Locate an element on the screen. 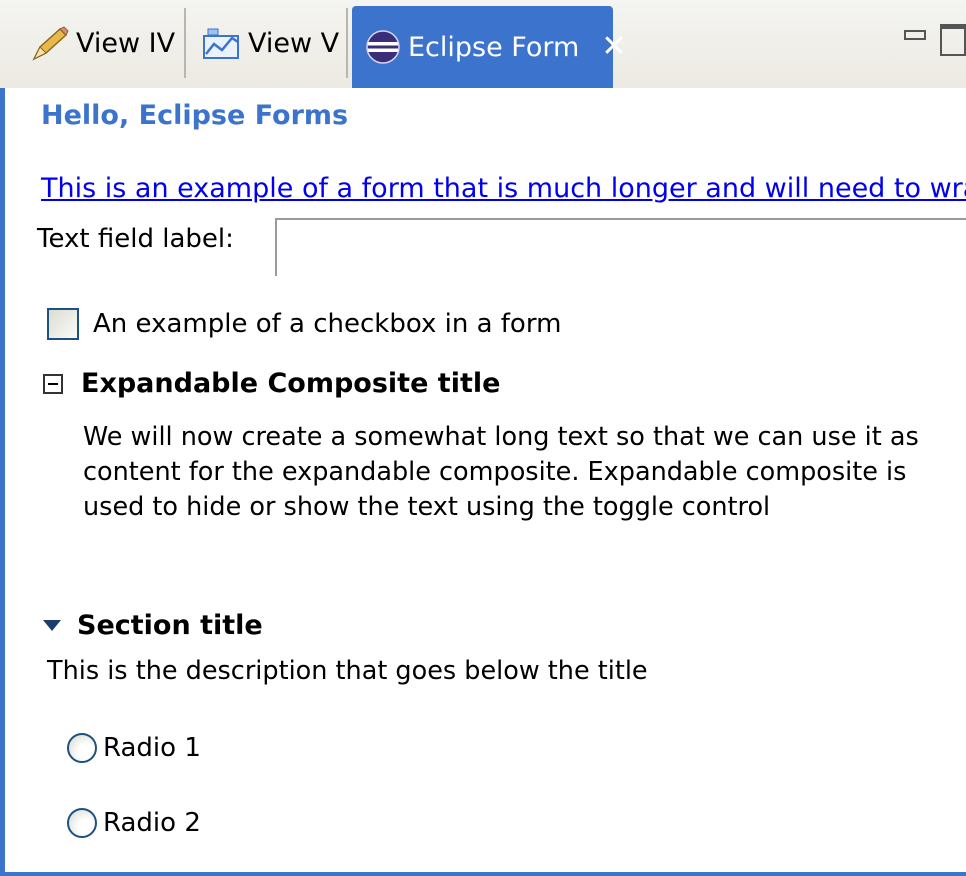 Image resolution: width=966 pixels, height=876 pixels. section-header: Section title is located at coordinates (153, 625).